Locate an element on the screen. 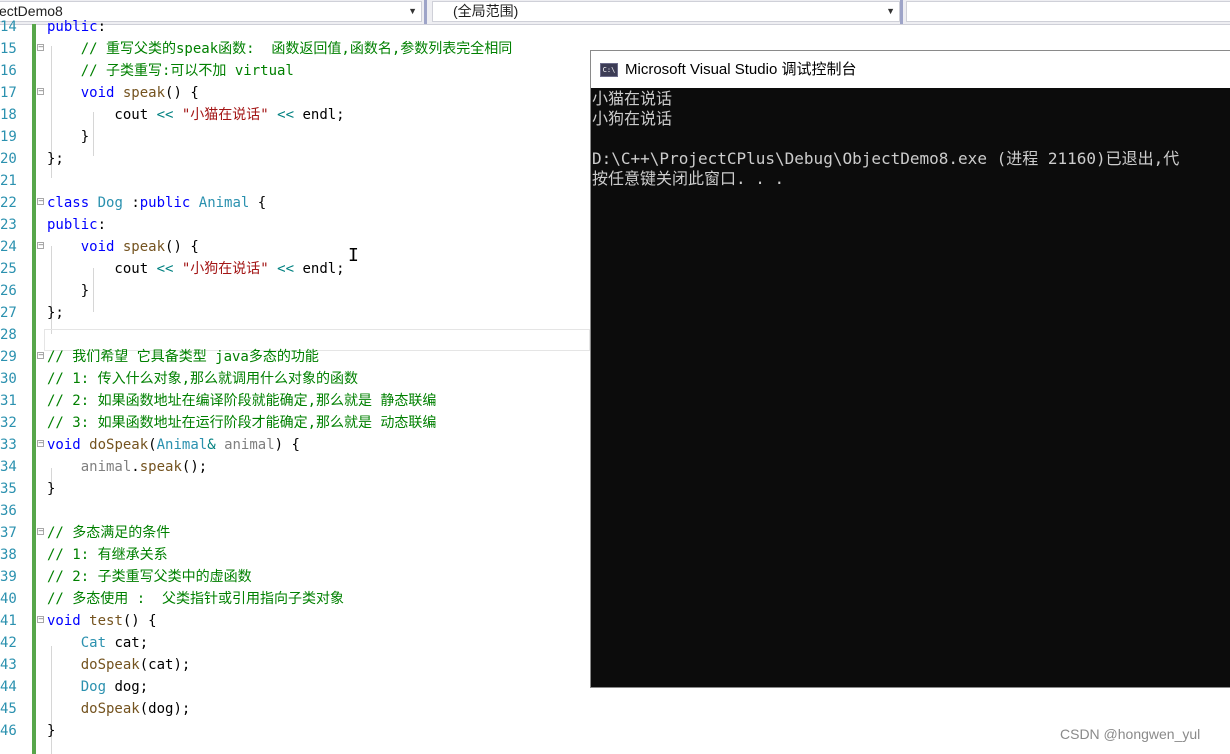 This screenshot has width=1230, height=754. code-text: class Dog :public Animal { is located at coordinates (156, 203).